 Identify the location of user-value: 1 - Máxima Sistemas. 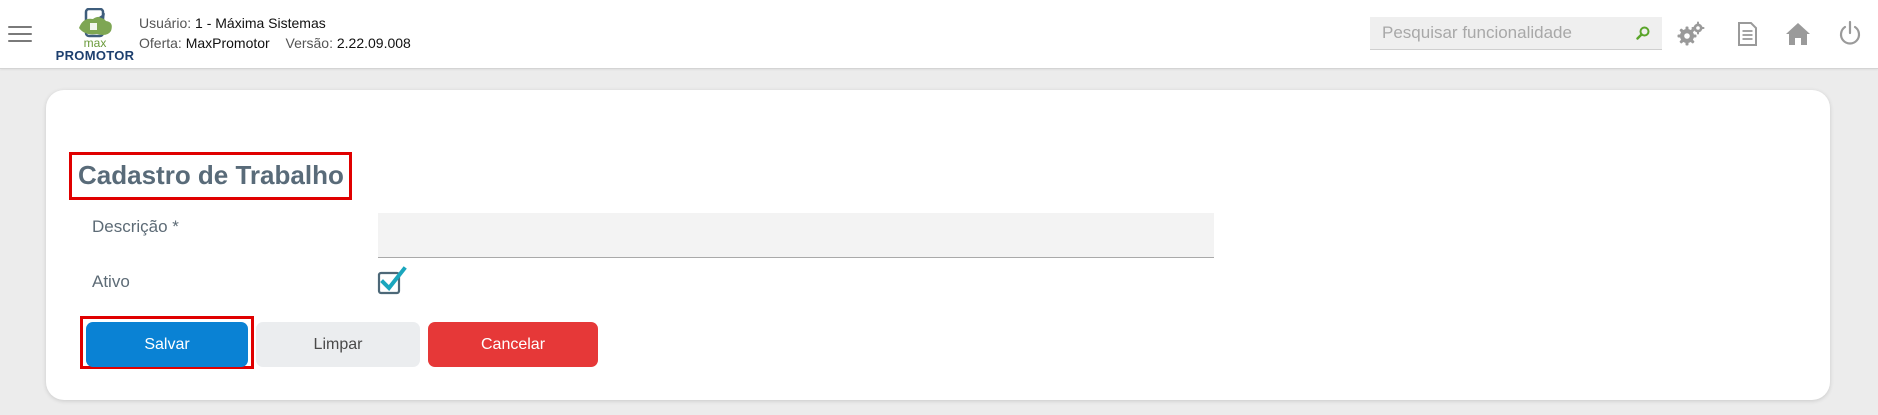
(260, 23).